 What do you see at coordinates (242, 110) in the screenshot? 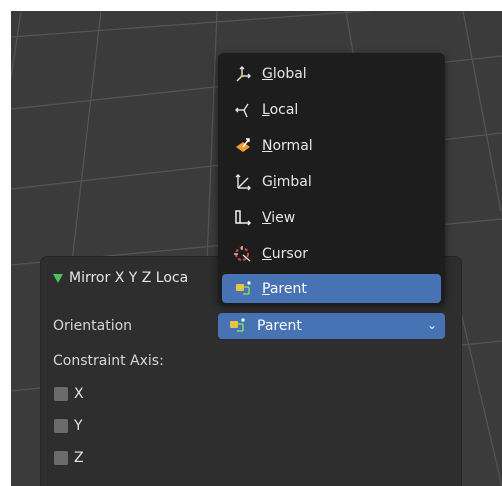
I see `local-orientation-icon` at bounding box center [242, 110].